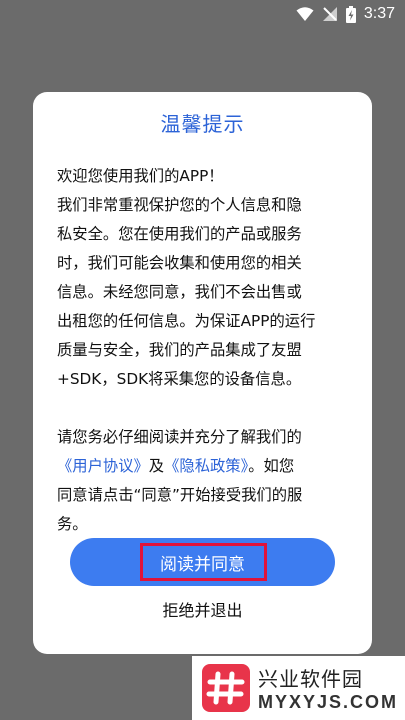  Describe the element at coordinates (103, 466) in the screenshot. I see `user-agreement-link: 《用户协议》` at that location.